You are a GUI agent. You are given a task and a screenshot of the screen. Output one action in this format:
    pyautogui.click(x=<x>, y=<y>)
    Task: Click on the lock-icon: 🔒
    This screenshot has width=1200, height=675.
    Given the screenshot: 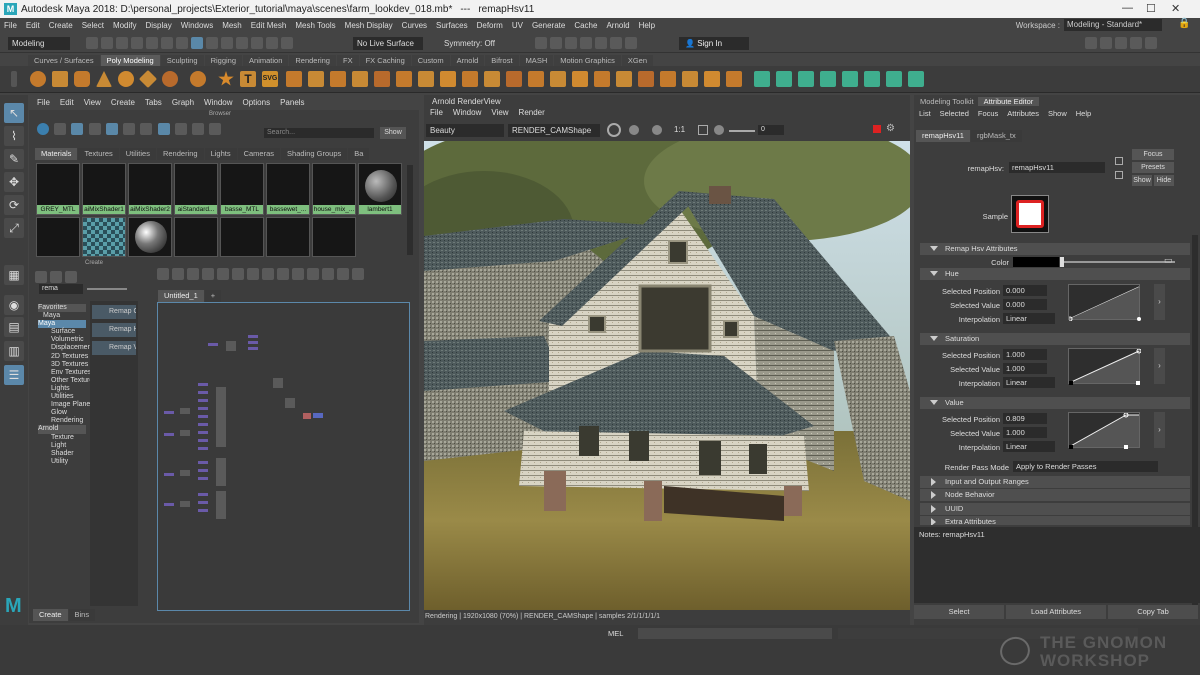 What is the action you would take?
    pyautogui.click(x=1184, y=23)
    